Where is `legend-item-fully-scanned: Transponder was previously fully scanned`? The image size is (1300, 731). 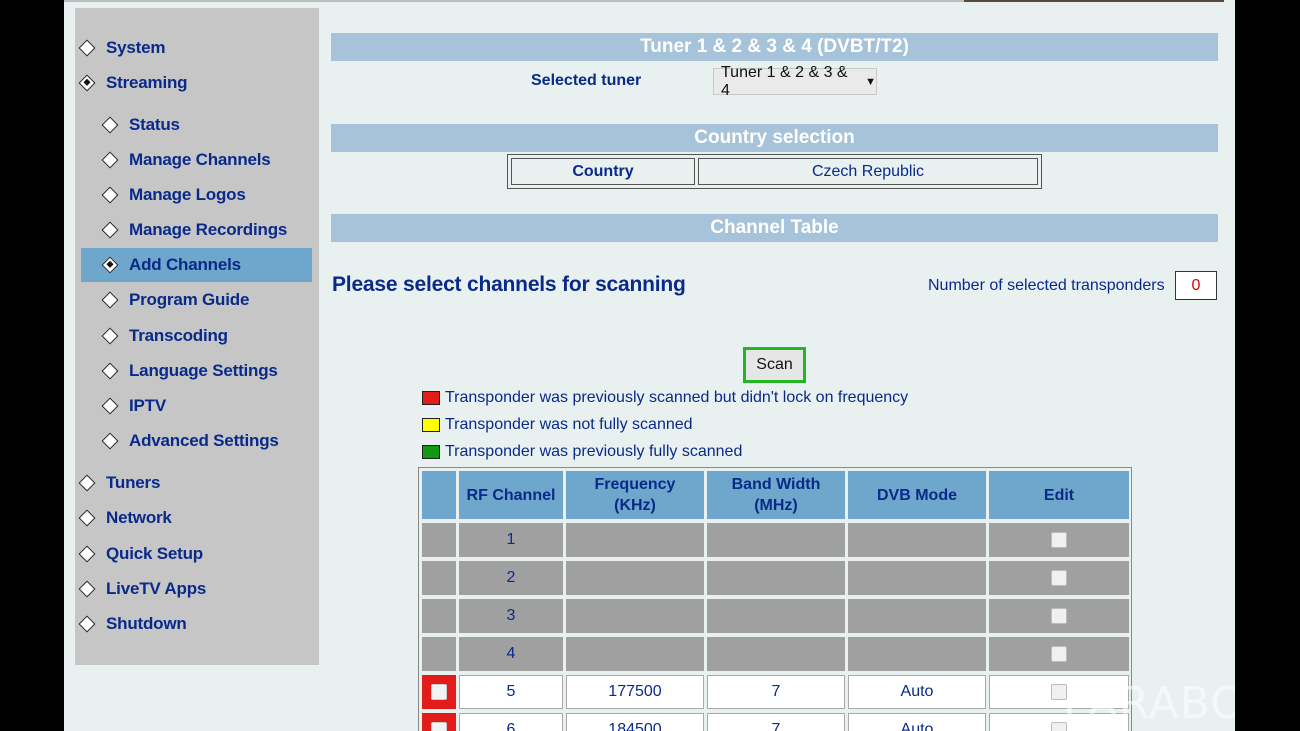
legend-item-fully-scanned: Transponder was previously fully scanned is located at coordinates (582, 452).